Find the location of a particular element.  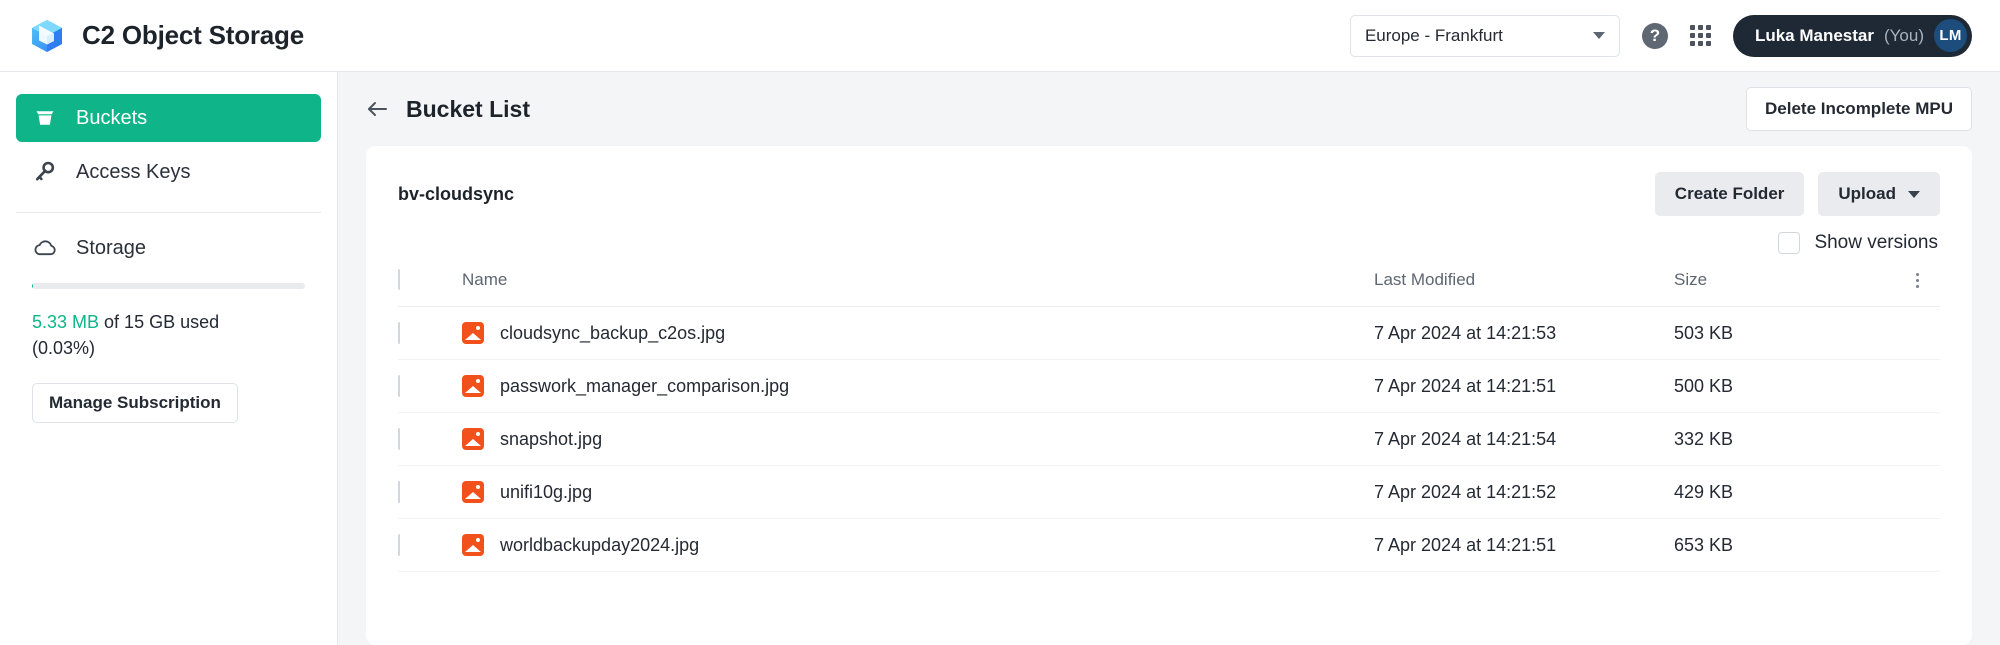

object-name: unifi10g.jpg is located at coordinates (546, 492).